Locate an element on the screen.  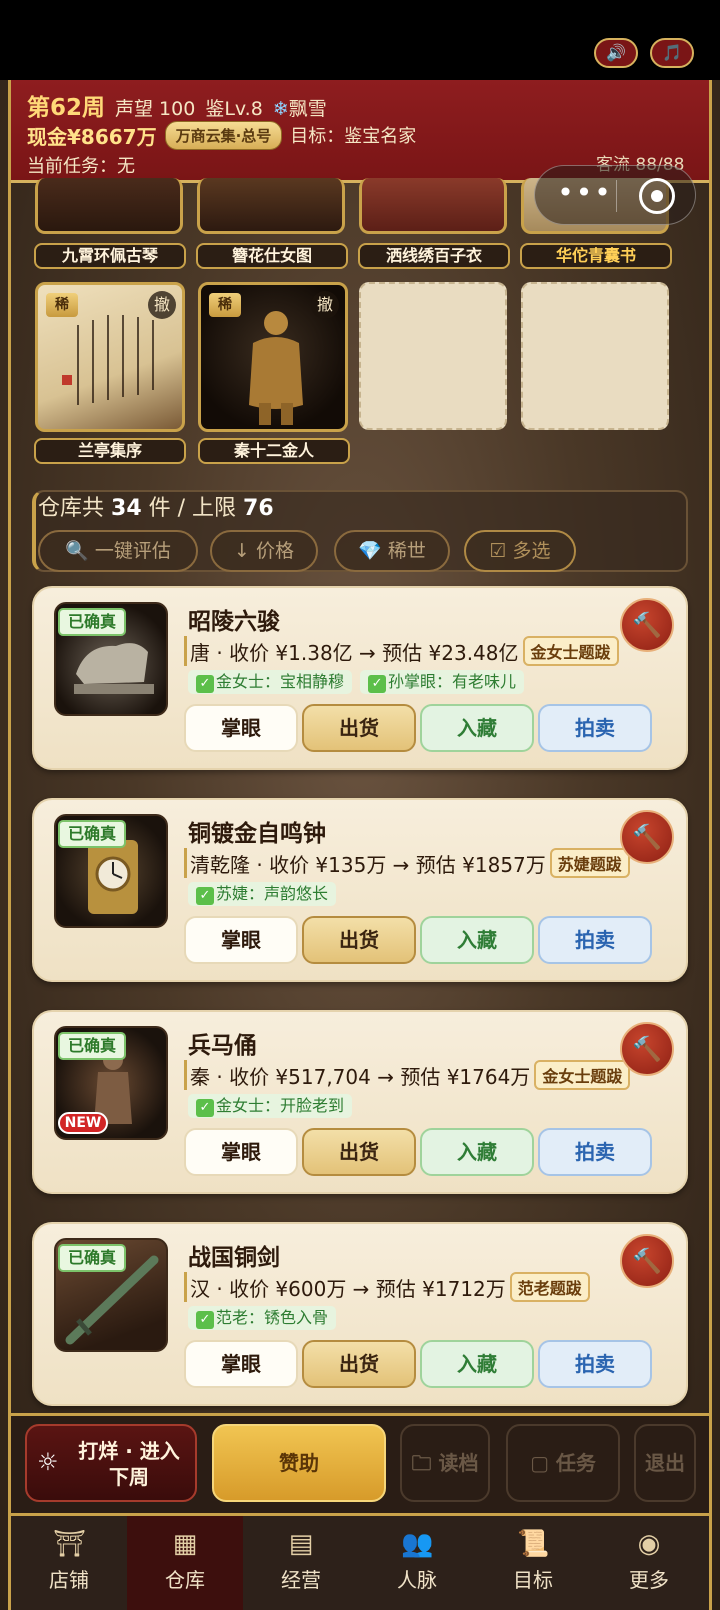
item-comments: ✓ 金女士：宝相静穆 ✓ 孙掌眼：有老味儿 is located at coordinates (356, 682).